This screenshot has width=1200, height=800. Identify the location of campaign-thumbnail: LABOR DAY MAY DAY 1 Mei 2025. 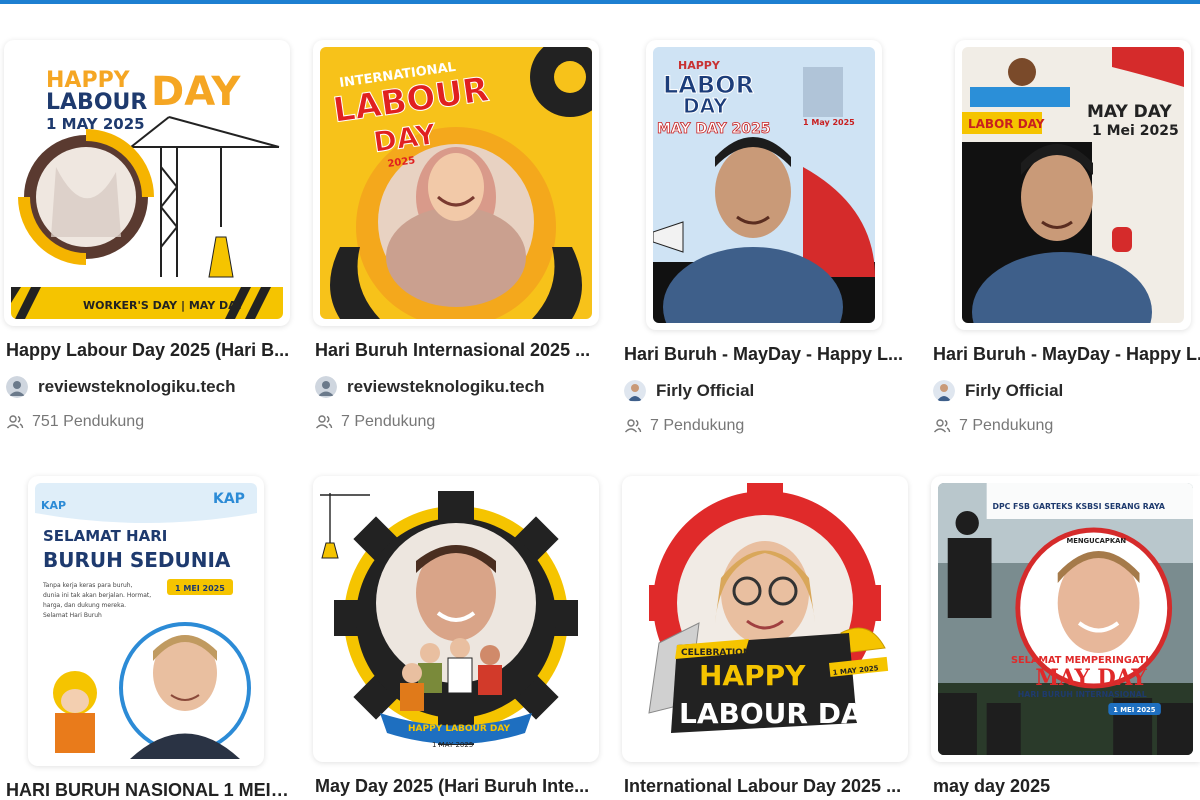
(1073, 185).